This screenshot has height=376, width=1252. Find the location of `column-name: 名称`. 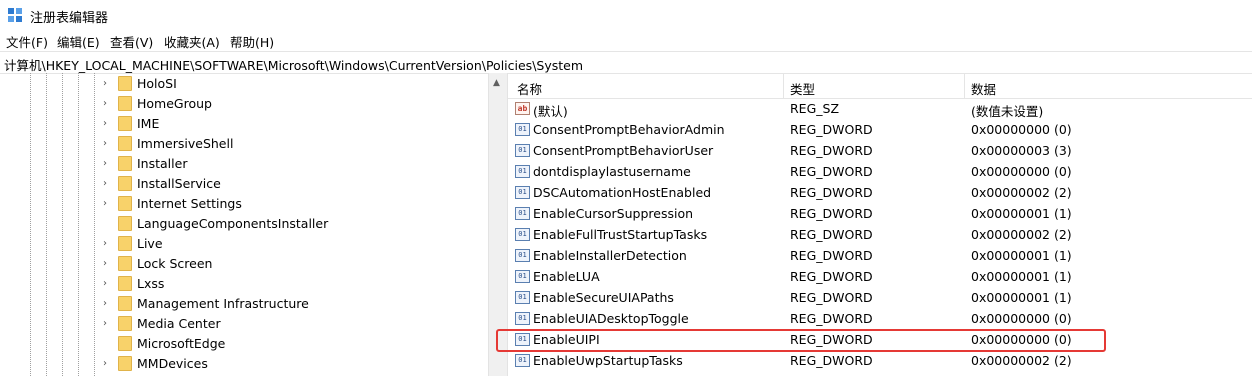

column-name: 名称 is located at coordinates (529, 88).